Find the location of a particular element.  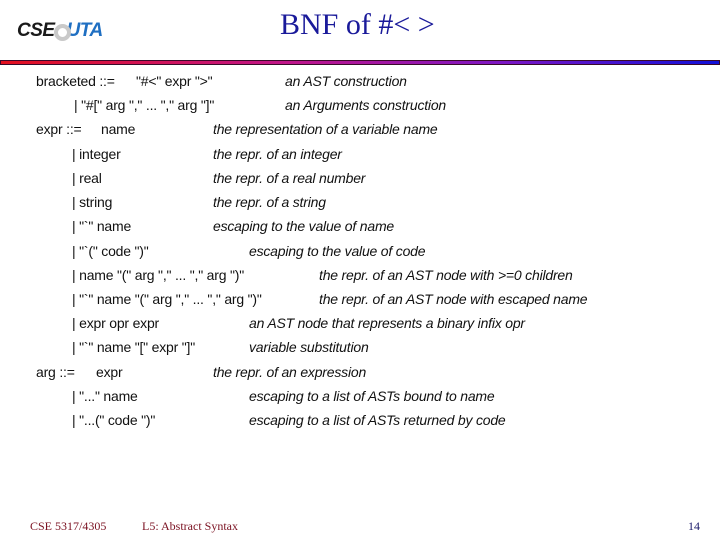

grammar-rhs: | "#[" arg "," ... "," arg "]" is located at coordinates (144, 105).